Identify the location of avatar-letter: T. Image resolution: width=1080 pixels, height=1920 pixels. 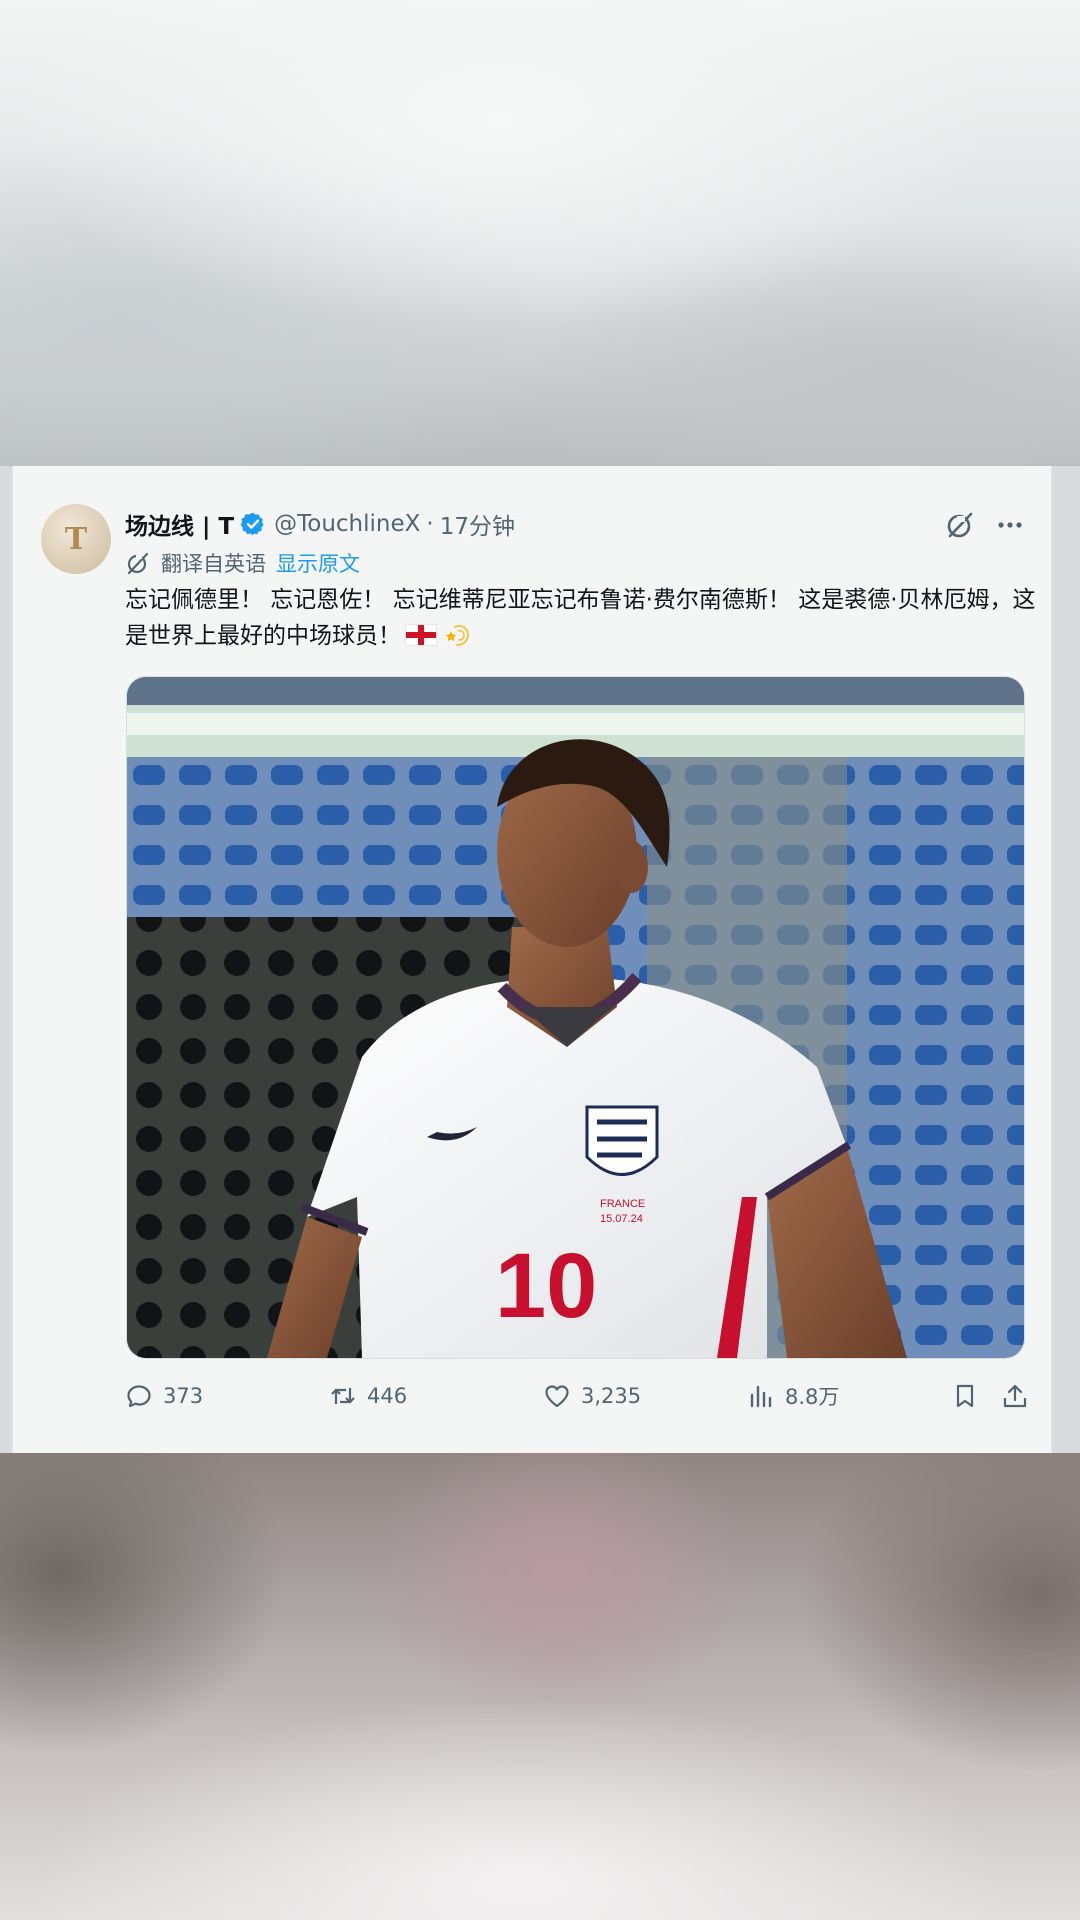
(76, 539).